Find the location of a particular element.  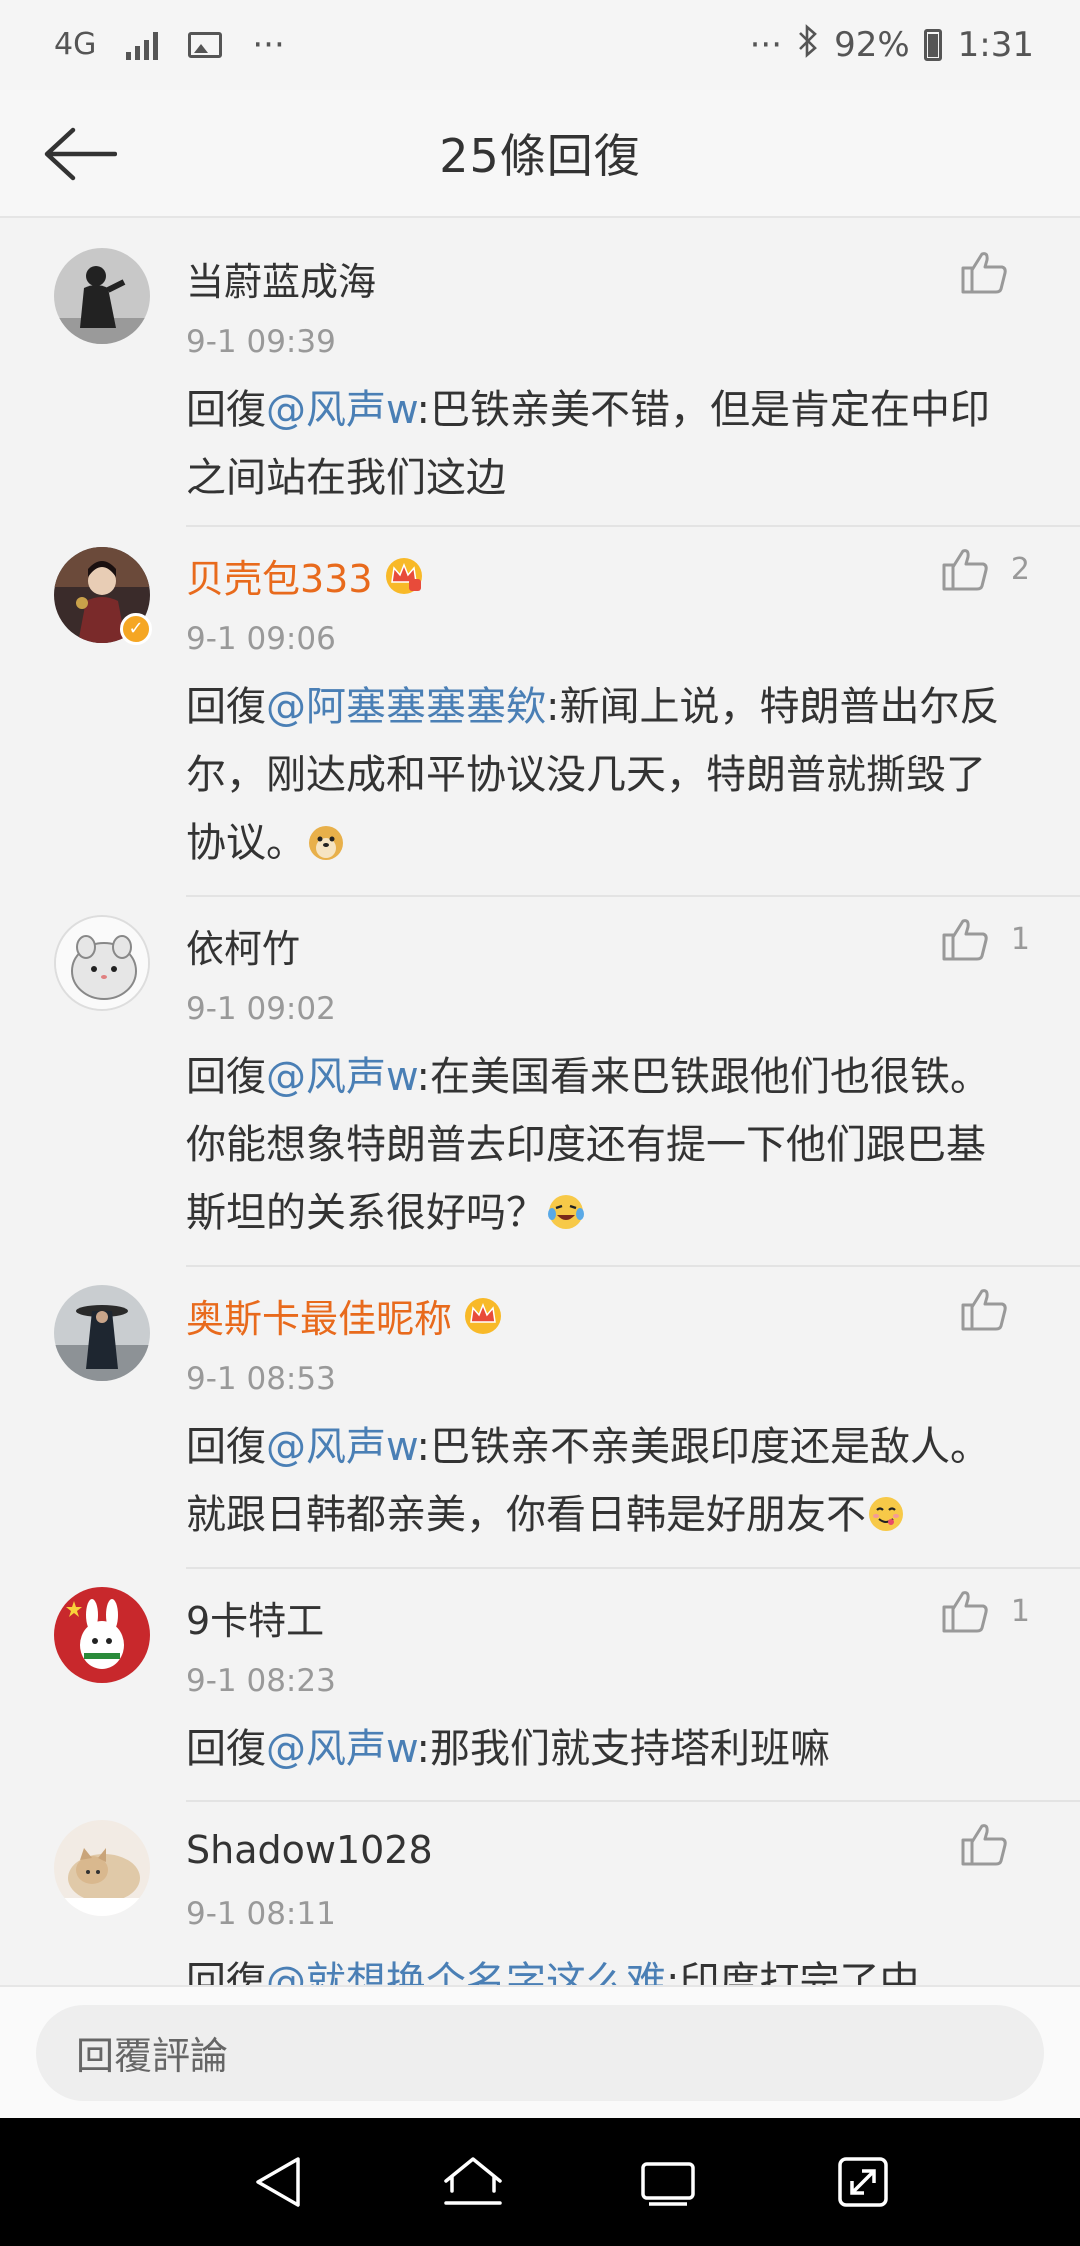

comment-content: :那我们就支持塔利班嘛 is located at coordinates (623, 1749).